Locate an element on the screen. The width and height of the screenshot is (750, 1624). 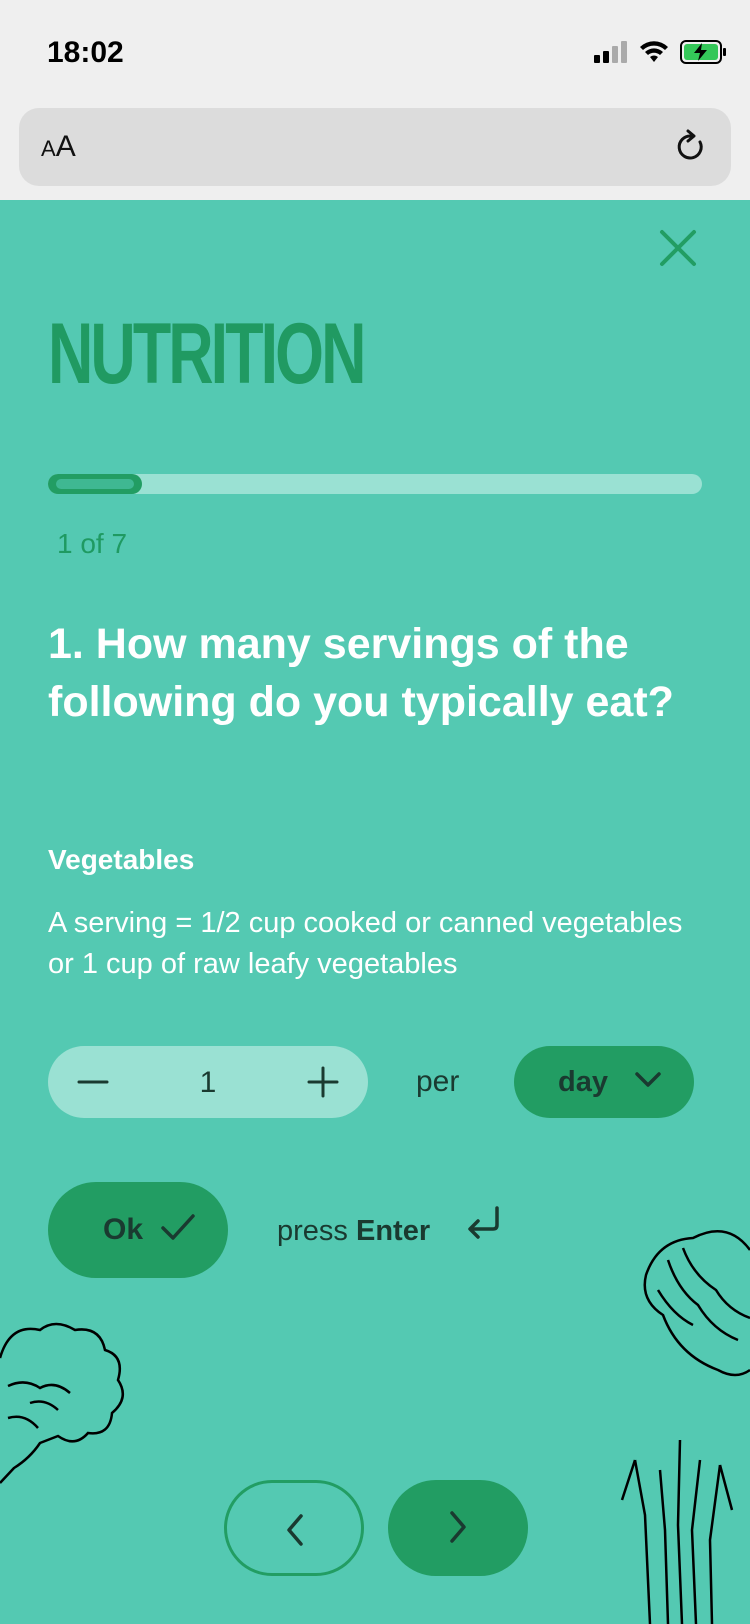
period-select: day is located at coordinates (604, 1082).